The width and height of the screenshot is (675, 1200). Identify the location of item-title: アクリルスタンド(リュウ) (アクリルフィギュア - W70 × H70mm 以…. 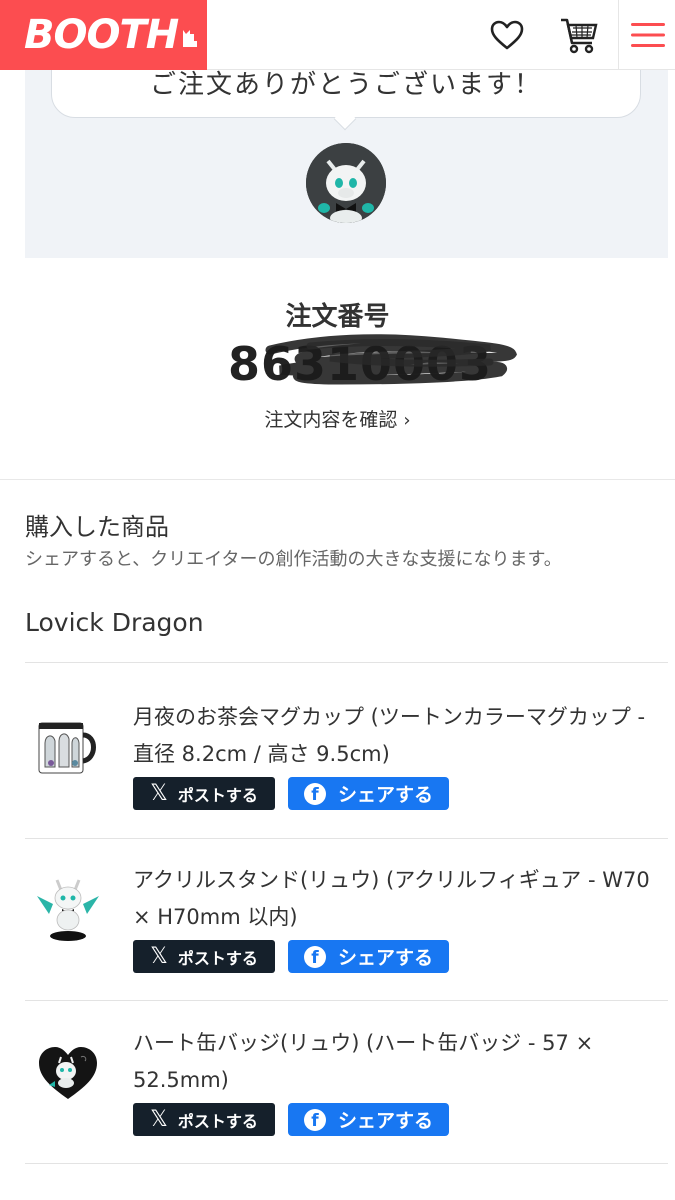
(400, 899).